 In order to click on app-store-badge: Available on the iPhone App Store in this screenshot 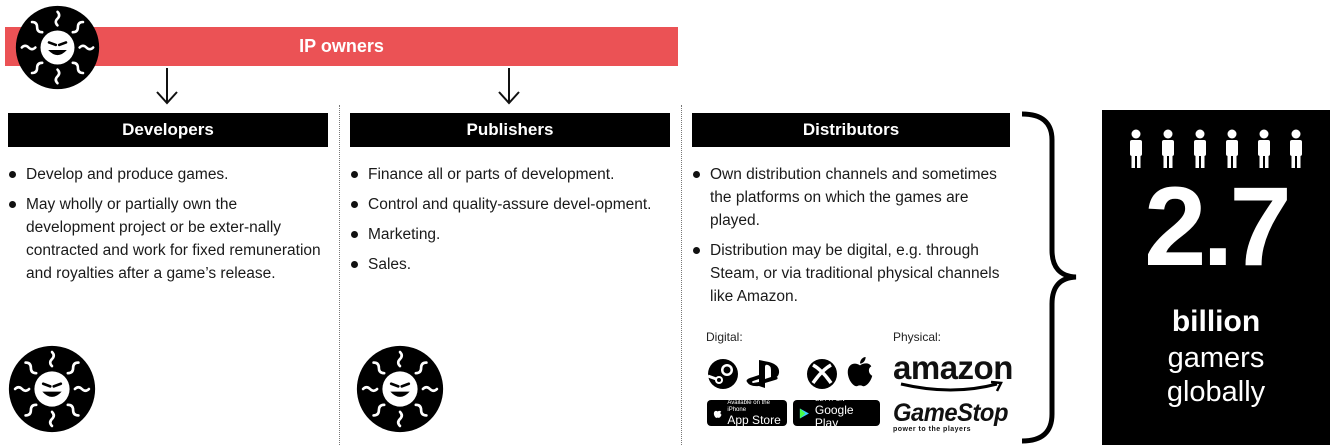, I will do `click(747, 413)`.